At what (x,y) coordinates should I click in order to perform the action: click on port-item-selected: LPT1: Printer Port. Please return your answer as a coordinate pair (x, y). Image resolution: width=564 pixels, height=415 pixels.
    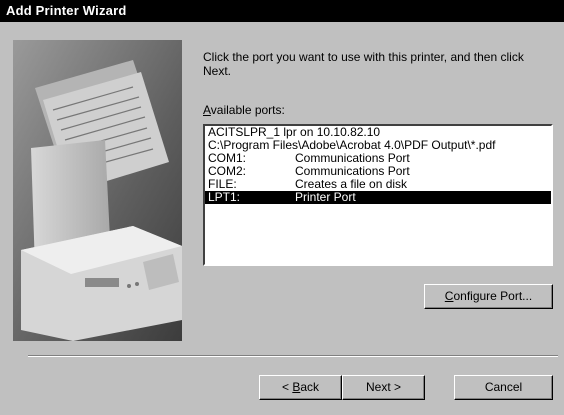
    Looking at the image, I should click on (378, 197).